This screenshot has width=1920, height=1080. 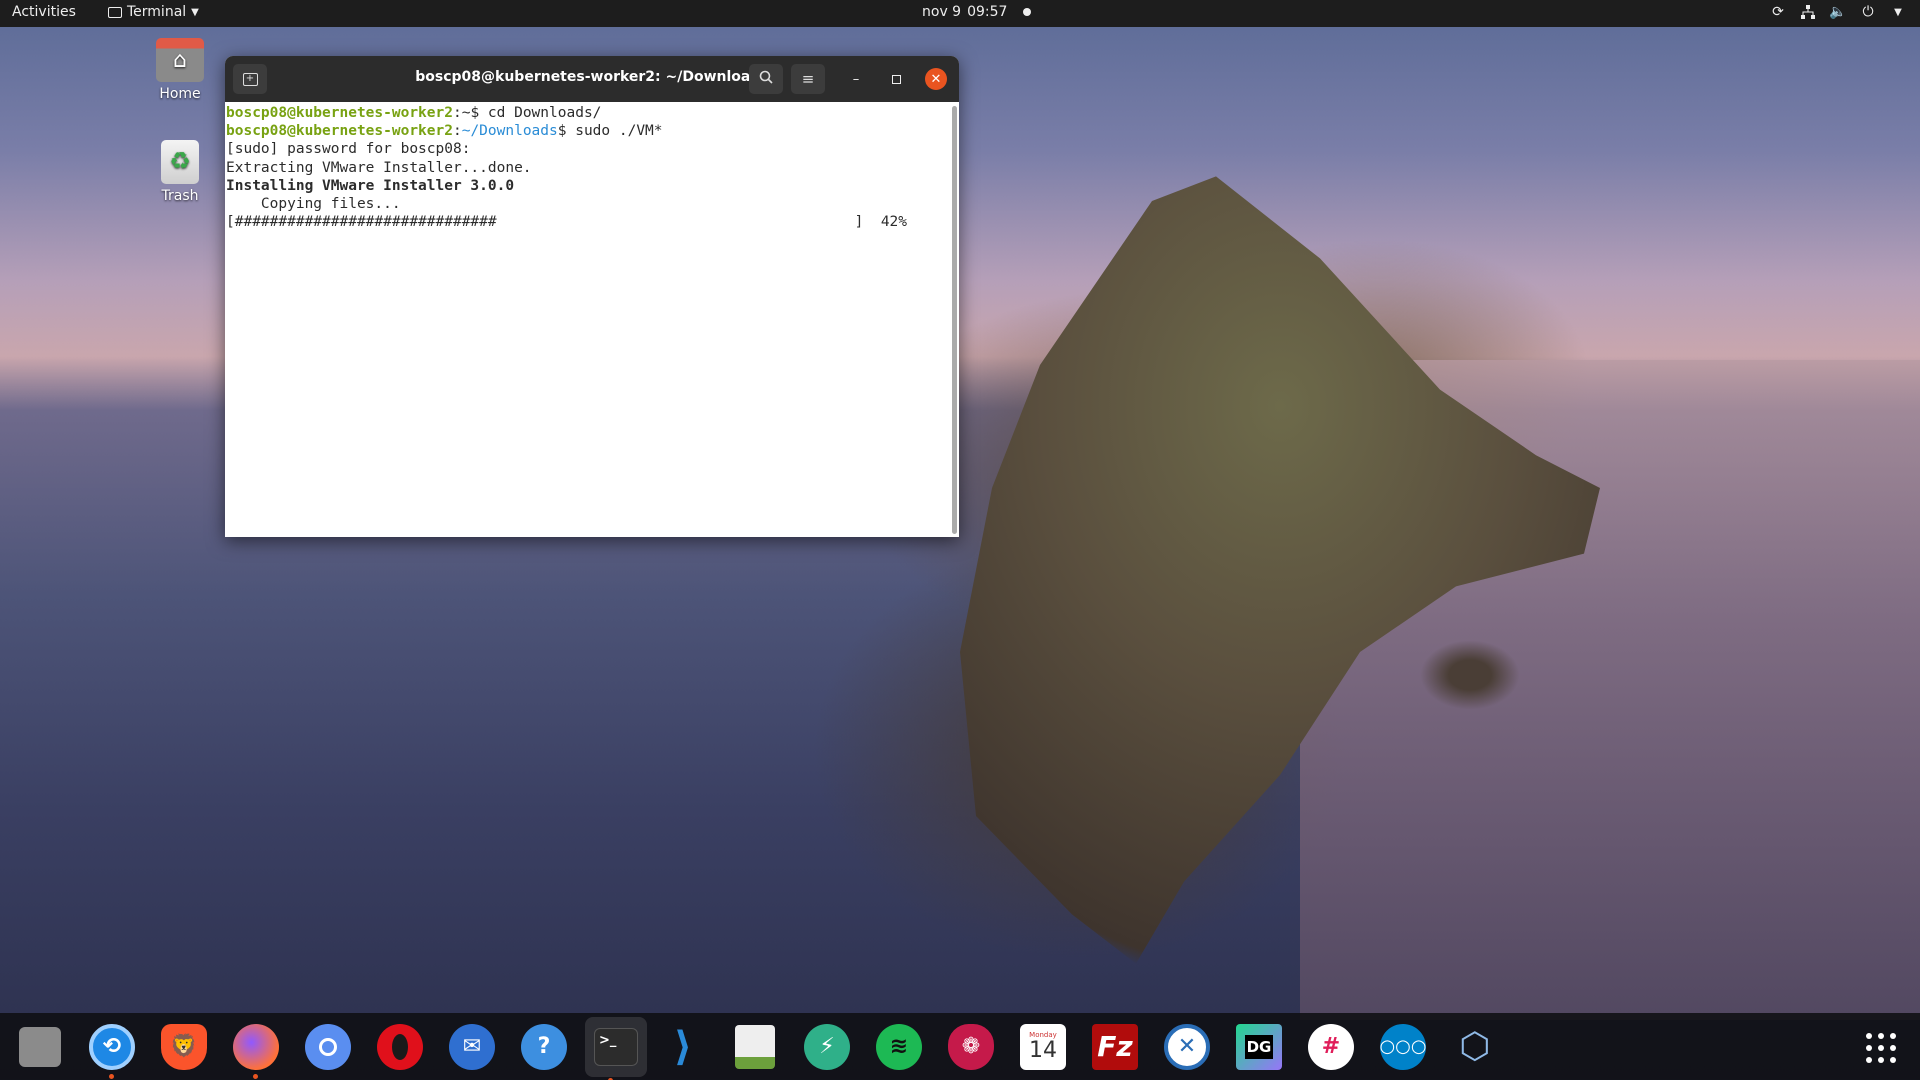 I want to click on nextcloud-icon: ○○○, so click(x=1403, y=1046).